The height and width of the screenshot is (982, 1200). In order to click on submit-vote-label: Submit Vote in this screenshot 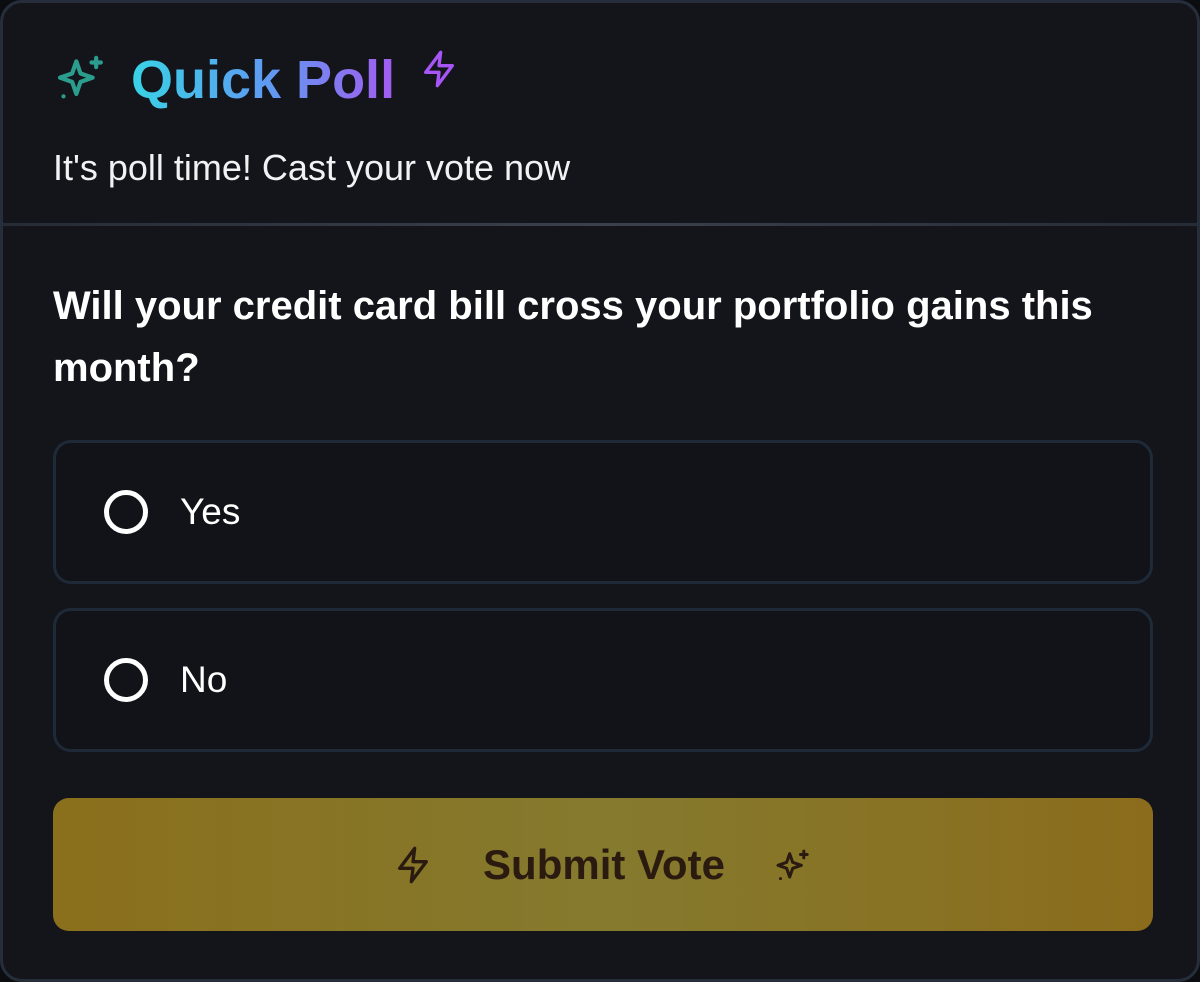, I will do `click(604, 864)`.